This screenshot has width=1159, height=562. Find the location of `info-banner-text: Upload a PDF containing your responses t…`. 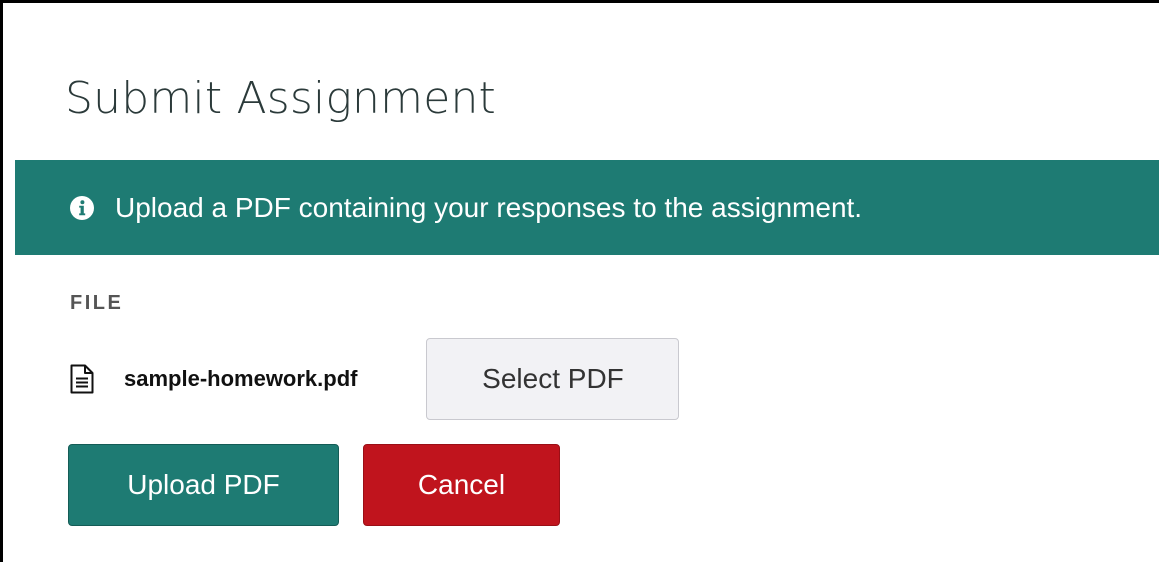

info-banner-text: Upload a PDF containing your responses t… is located at coordinates (489, 207).